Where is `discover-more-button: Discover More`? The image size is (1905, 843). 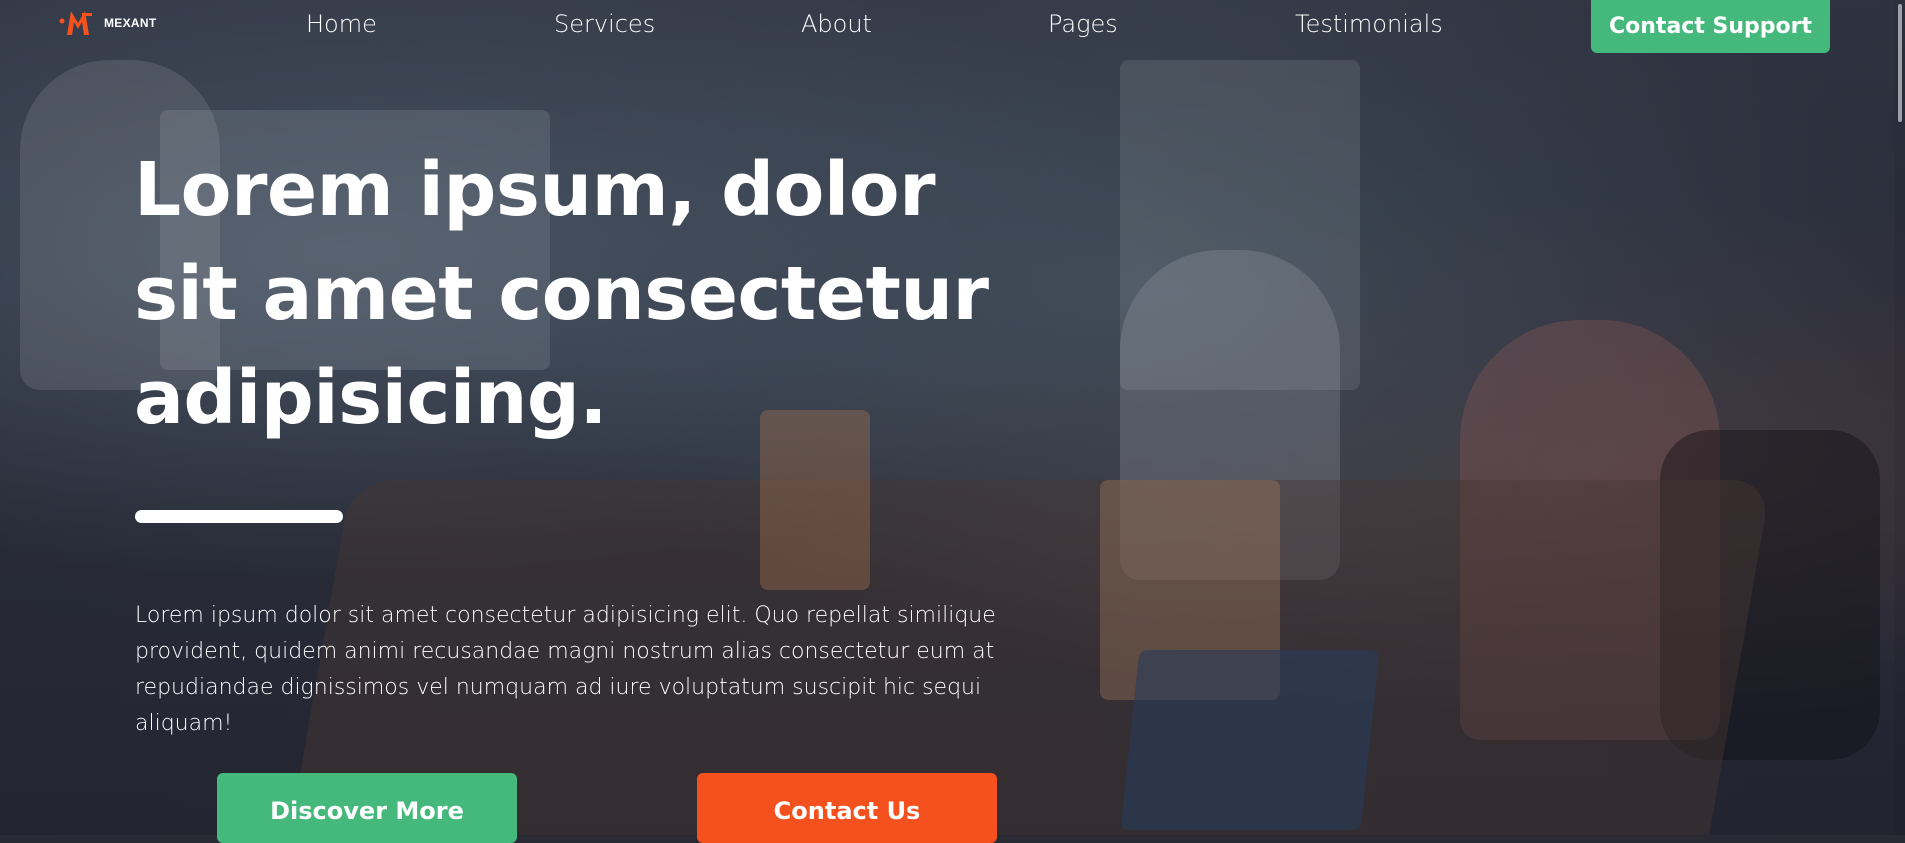 discover-more-button: Discover More is located at coordinates (367, 808).